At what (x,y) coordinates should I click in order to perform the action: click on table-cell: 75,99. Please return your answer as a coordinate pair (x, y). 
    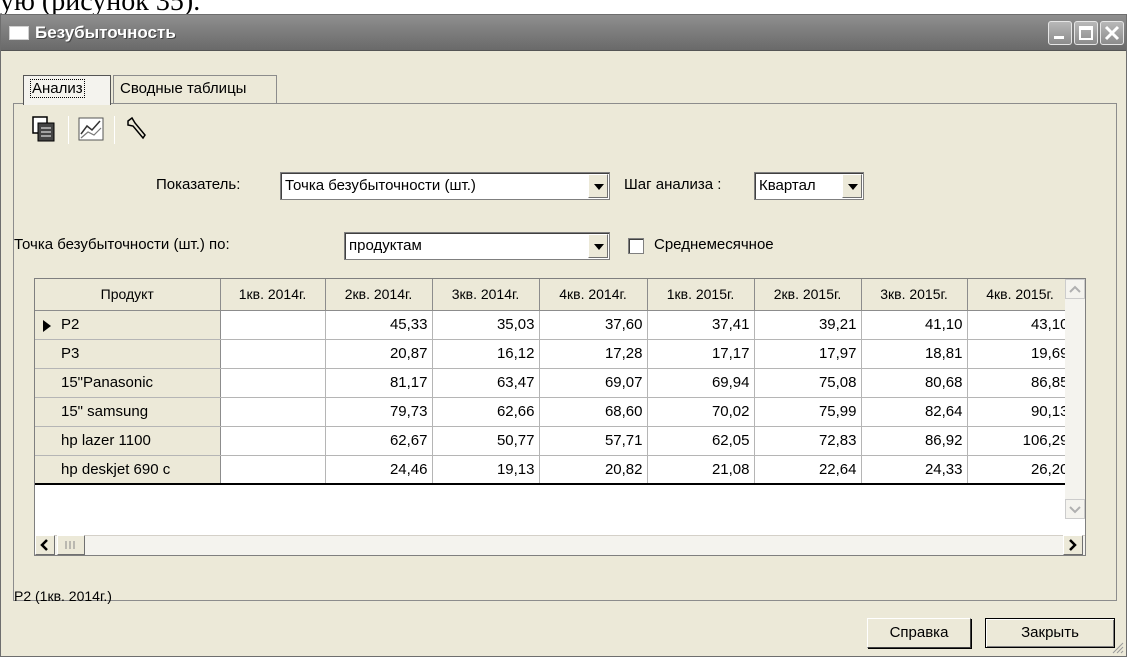
    Looking at the image, I should click on (808, 412).